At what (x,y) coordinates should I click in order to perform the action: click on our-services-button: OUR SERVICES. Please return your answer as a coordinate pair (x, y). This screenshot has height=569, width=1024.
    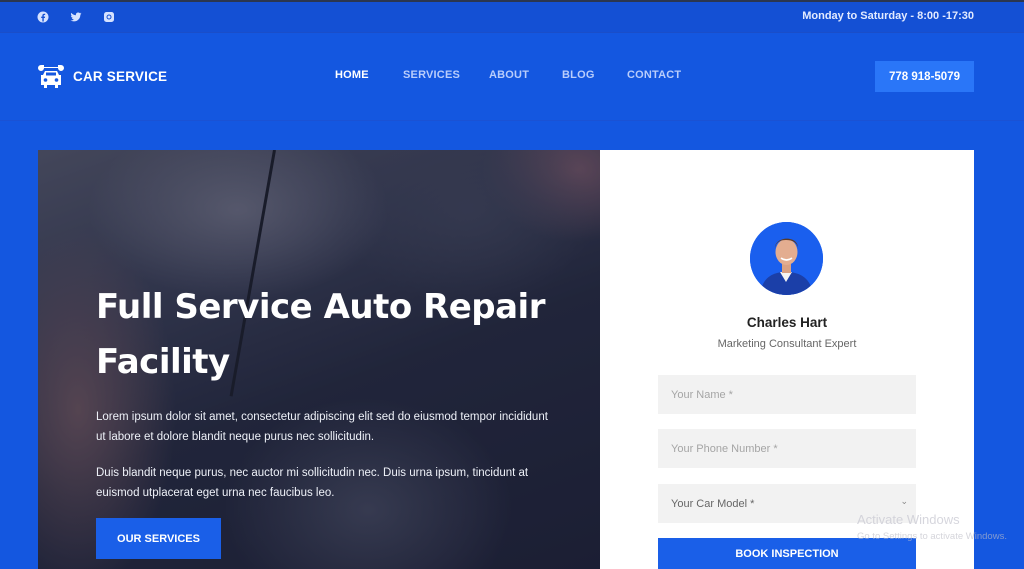
    Looking at the image, I should click on (158, 538).